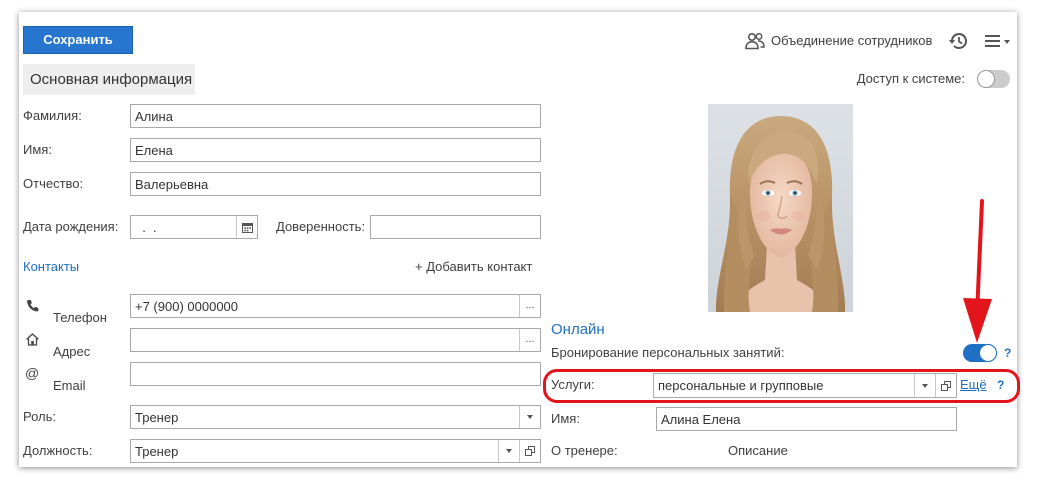  What do you see at coordinates (784, 385) in the screenshot?
I see `services-select` at bounding box center [784, 385].